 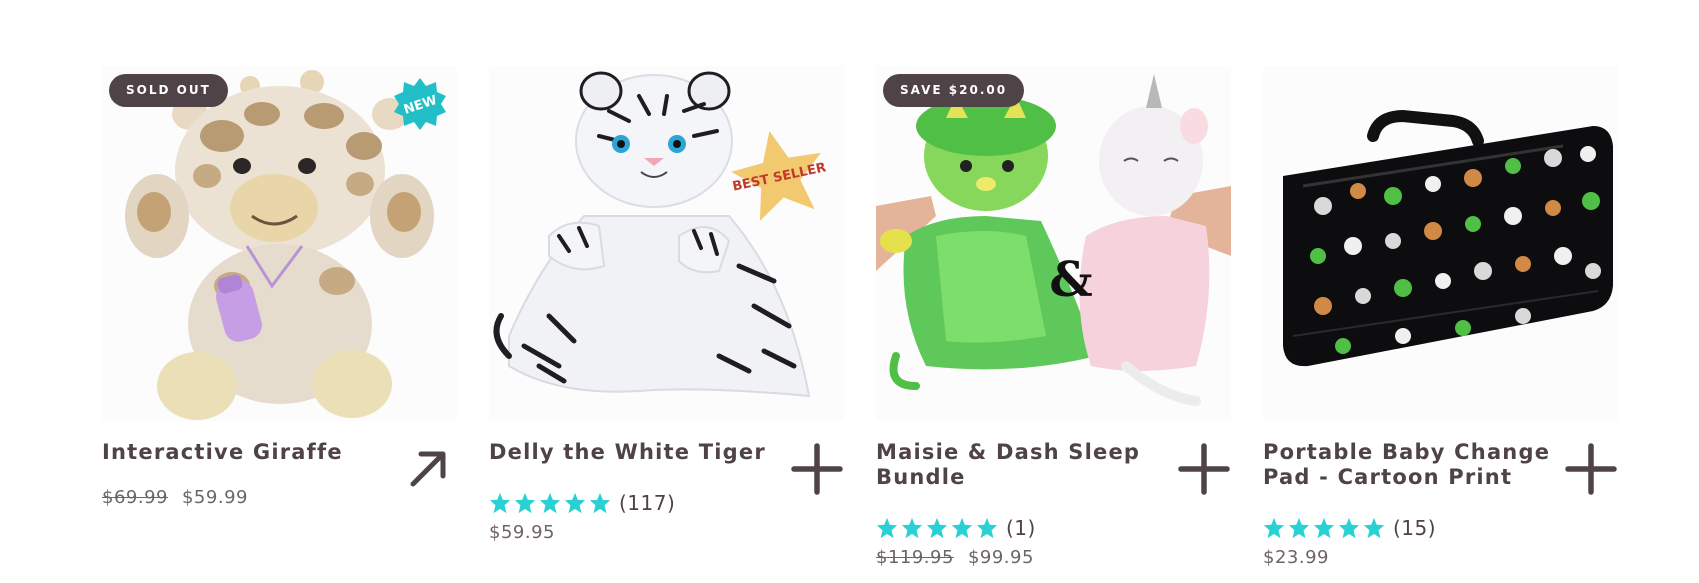 What do you see at coordinates (1021, 528) in the screenshot?
I see `review-count: (1)` at bounding box center [1021, 528].